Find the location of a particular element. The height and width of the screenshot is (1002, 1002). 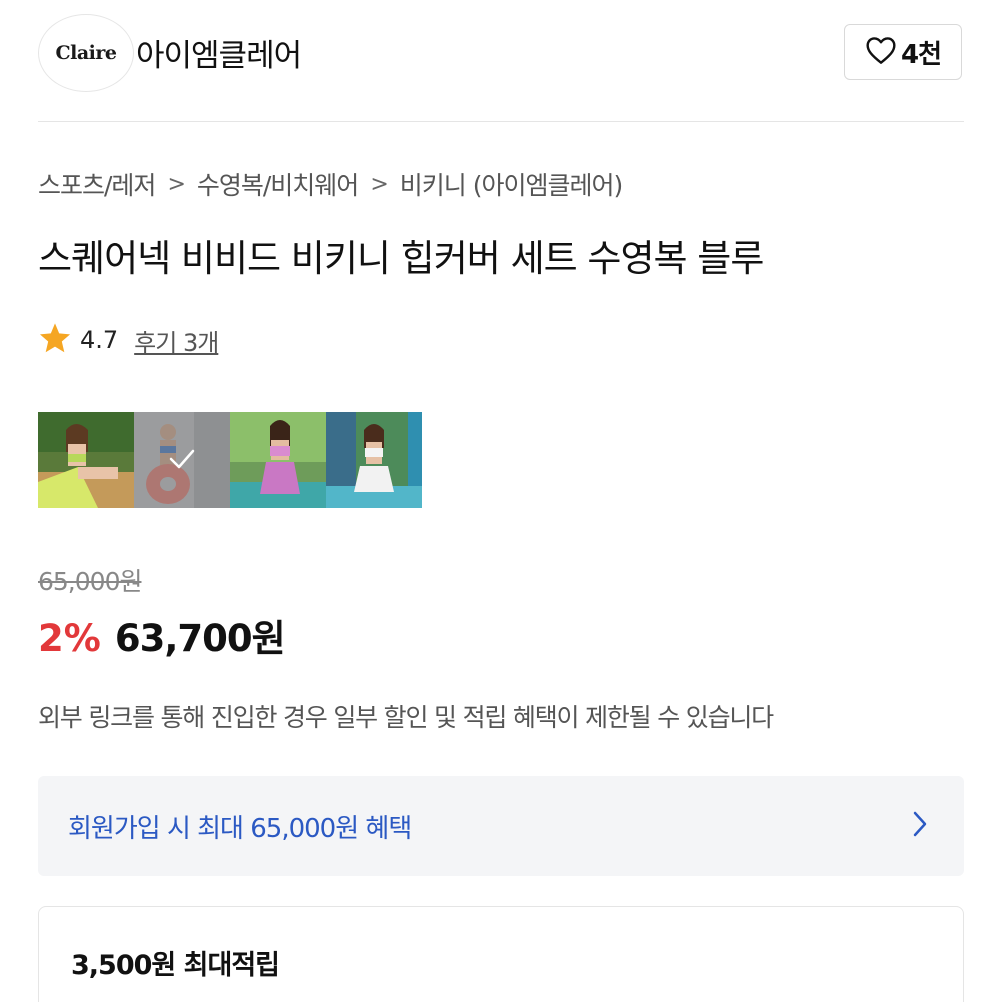

rating: 4.7 후기 3개 is located at coordinates (128, 340).